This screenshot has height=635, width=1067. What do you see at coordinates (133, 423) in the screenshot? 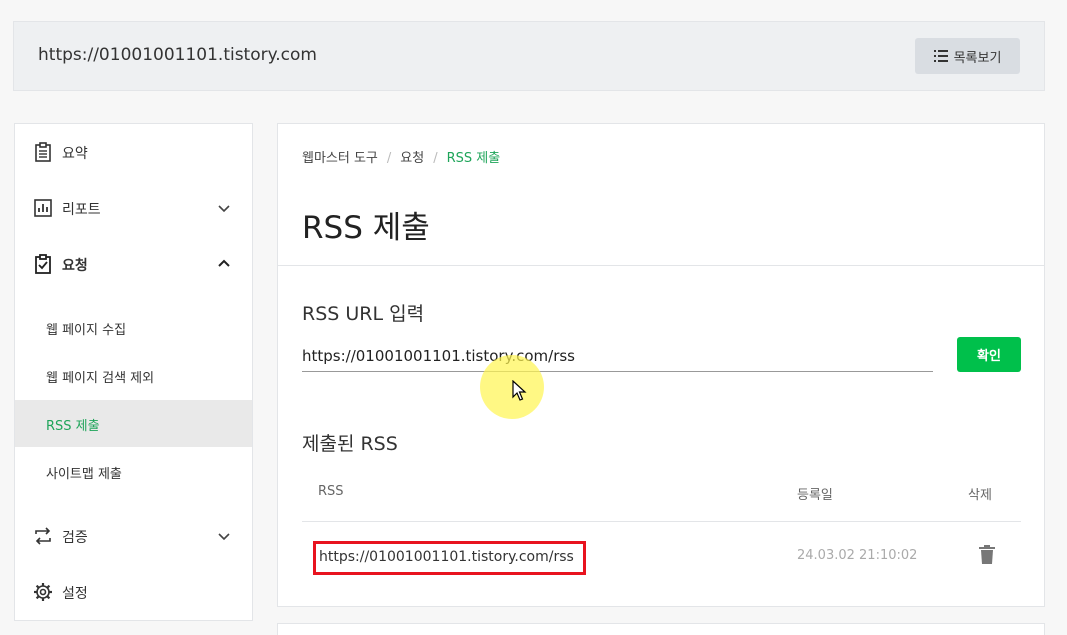
I see `sidebar-subitem-rss-submit: RSS 제출` at bounding box center [133, 423].